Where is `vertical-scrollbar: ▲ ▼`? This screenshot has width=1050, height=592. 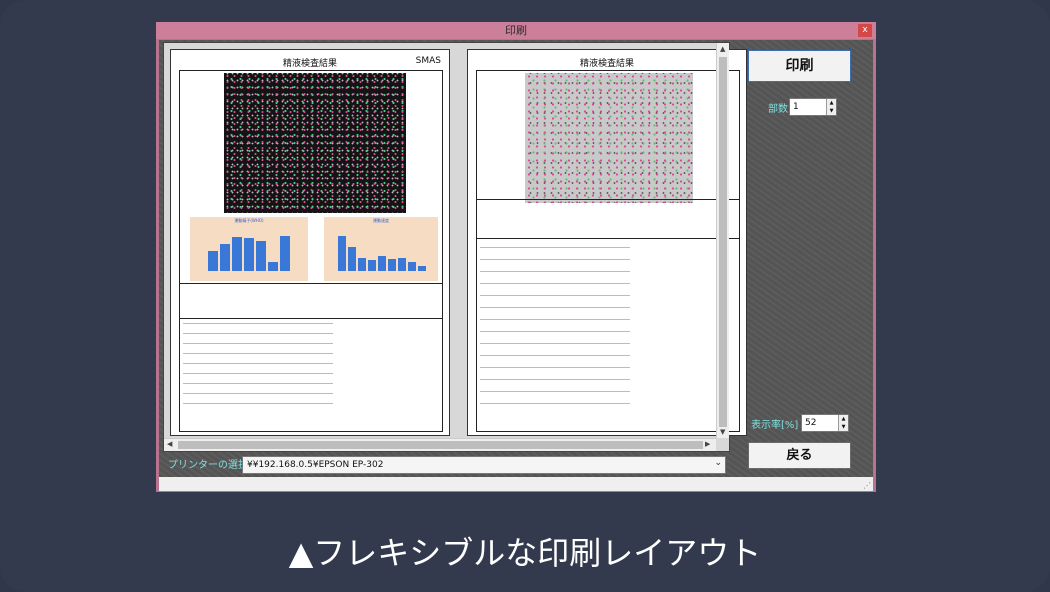 vertical-scrollbar: ▲ ▼ is located at coordinates (722, 240).